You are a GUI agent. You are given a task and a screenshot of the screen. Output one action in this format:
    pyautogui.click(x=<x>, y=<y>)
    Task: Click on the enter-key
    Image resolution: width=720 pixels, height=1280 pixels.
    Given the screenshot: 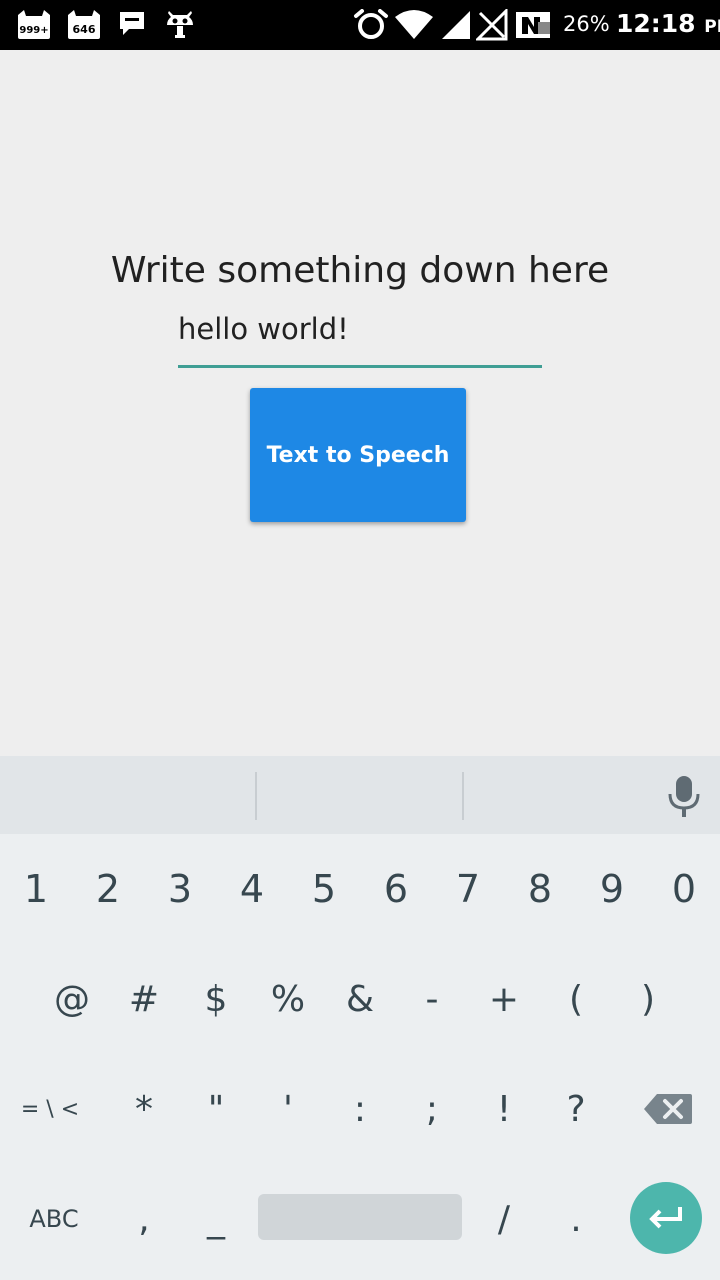 What is the action you would take?
    pyautogui.click(x=666, y=1218)
    